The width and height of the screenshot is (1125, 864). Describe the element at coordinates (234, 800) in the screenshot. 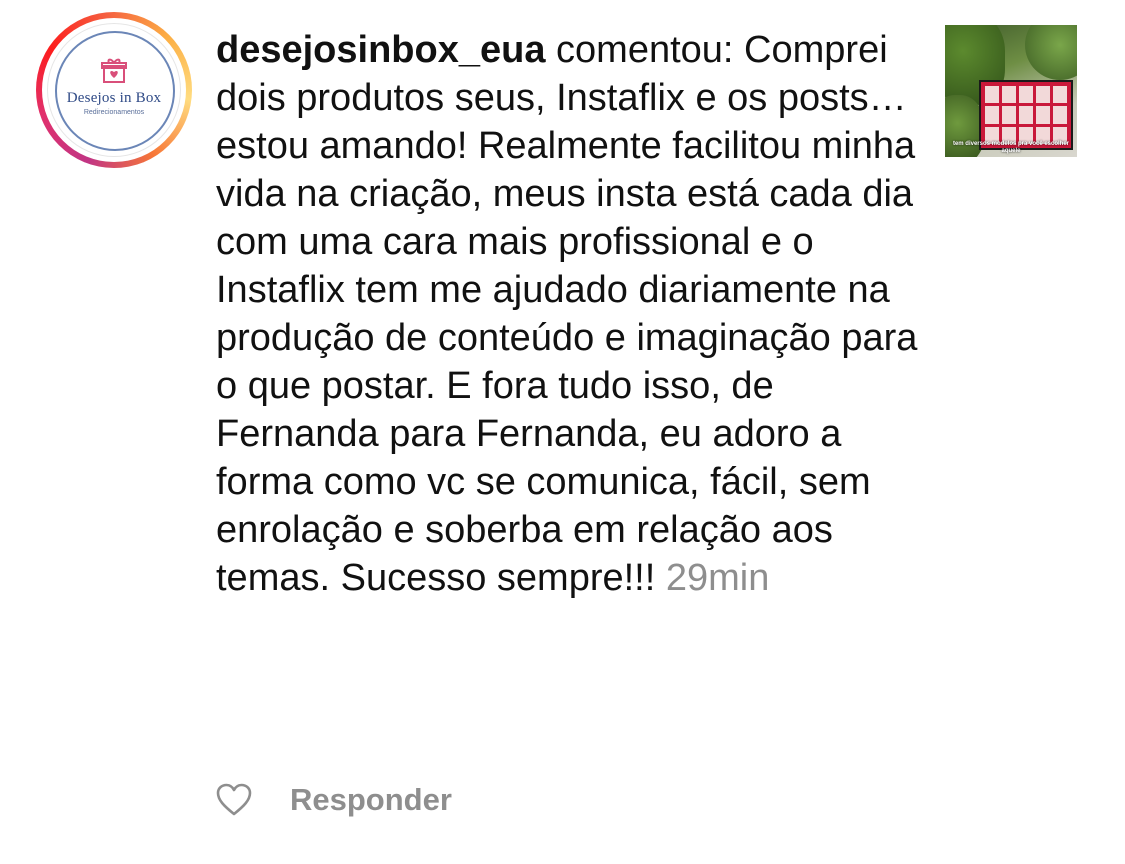

I see `heart-outline-icon` at that location.